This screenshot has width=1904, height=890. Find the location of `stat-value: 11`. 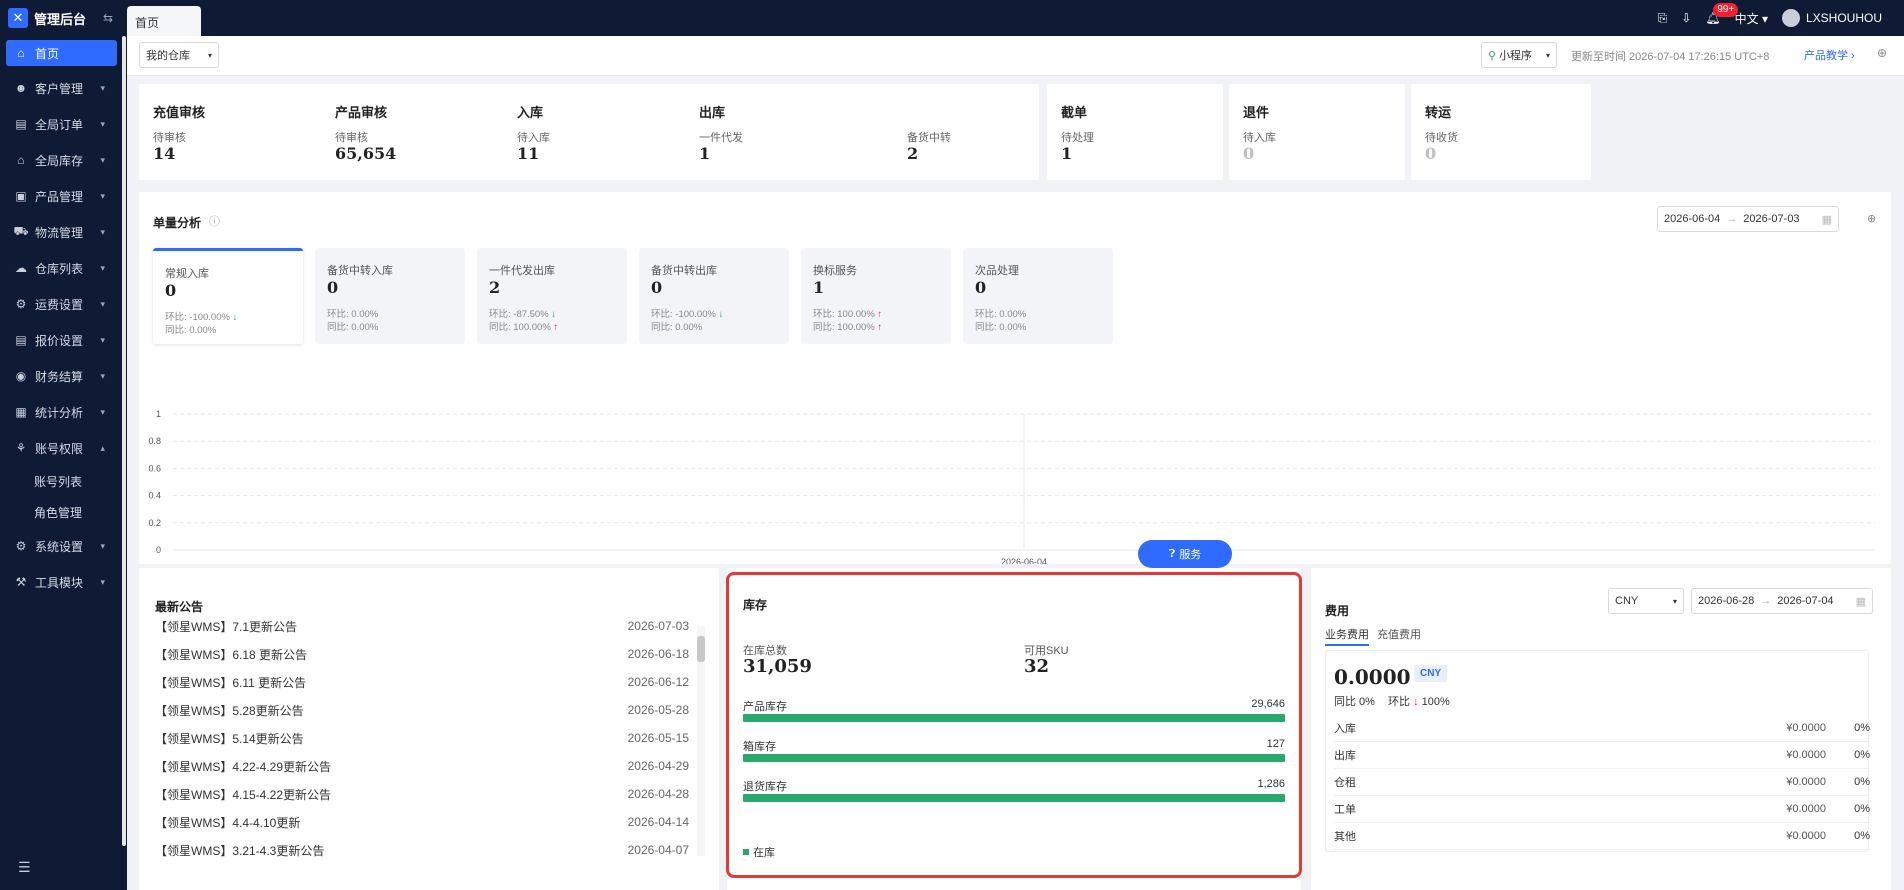

stat-value: 11 is located at coordinates (528, 153).